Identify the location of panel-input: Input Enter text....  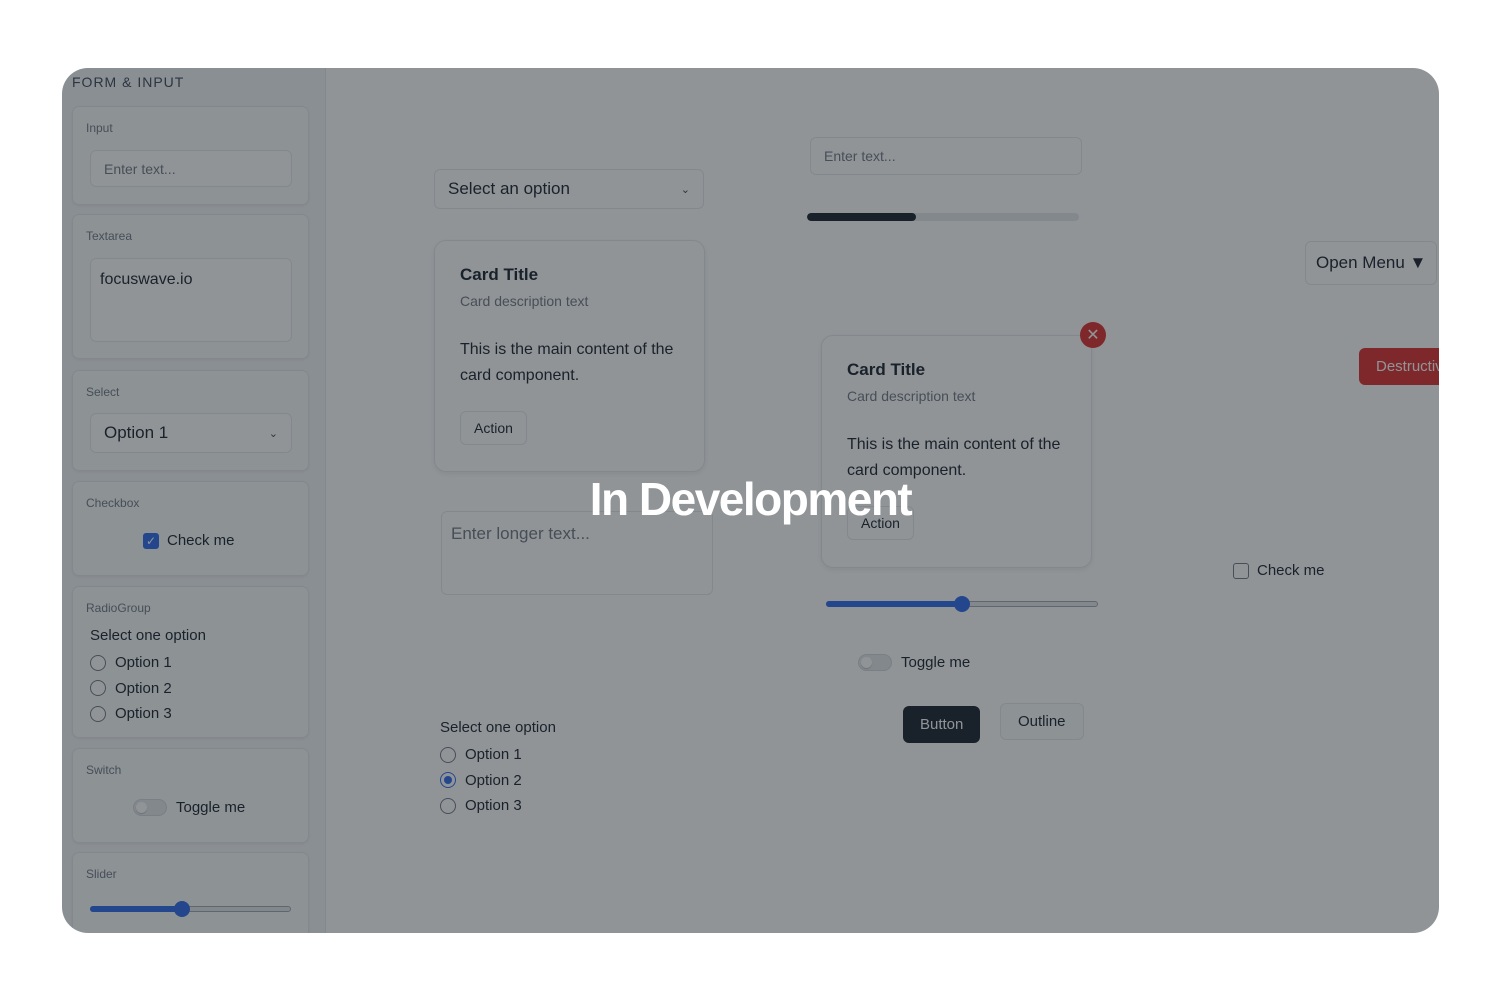
(190, 155).